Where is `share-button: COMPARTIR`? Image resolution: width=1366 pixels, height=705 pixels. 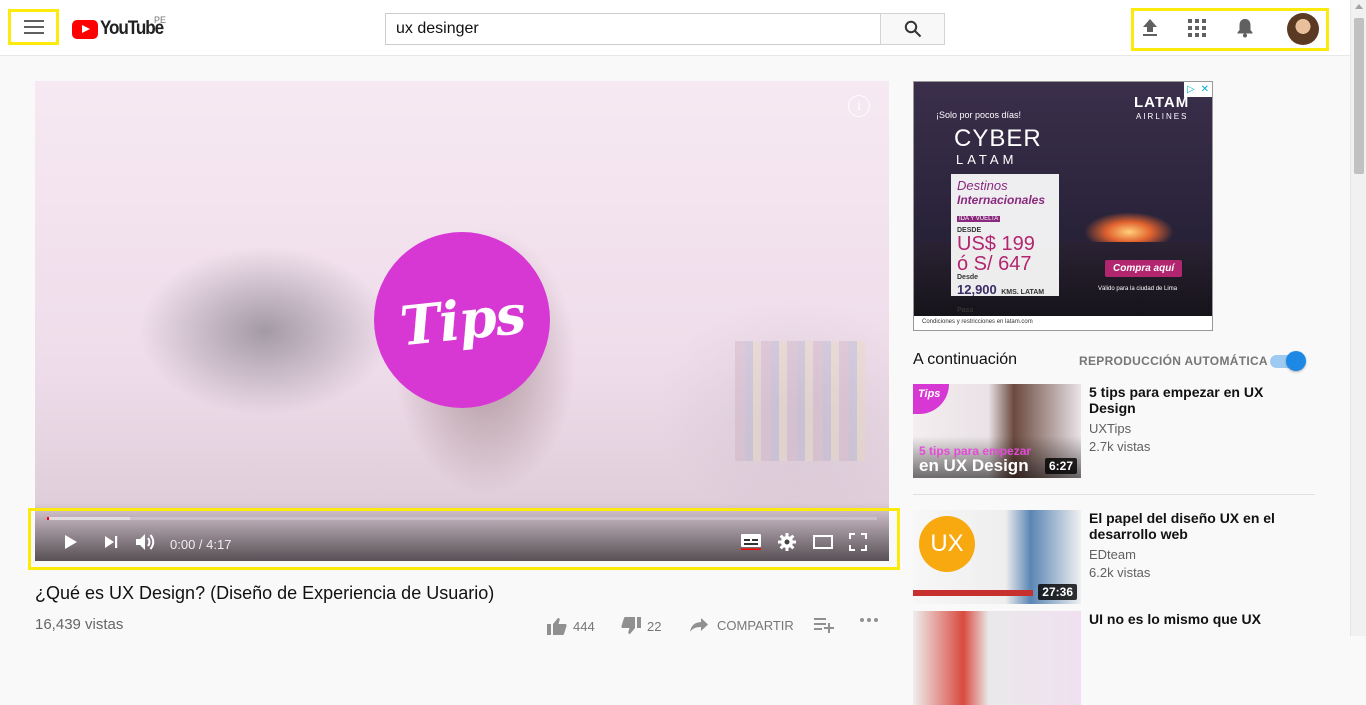
share-button: COMPARTIR is located at coordinates (741, 625).